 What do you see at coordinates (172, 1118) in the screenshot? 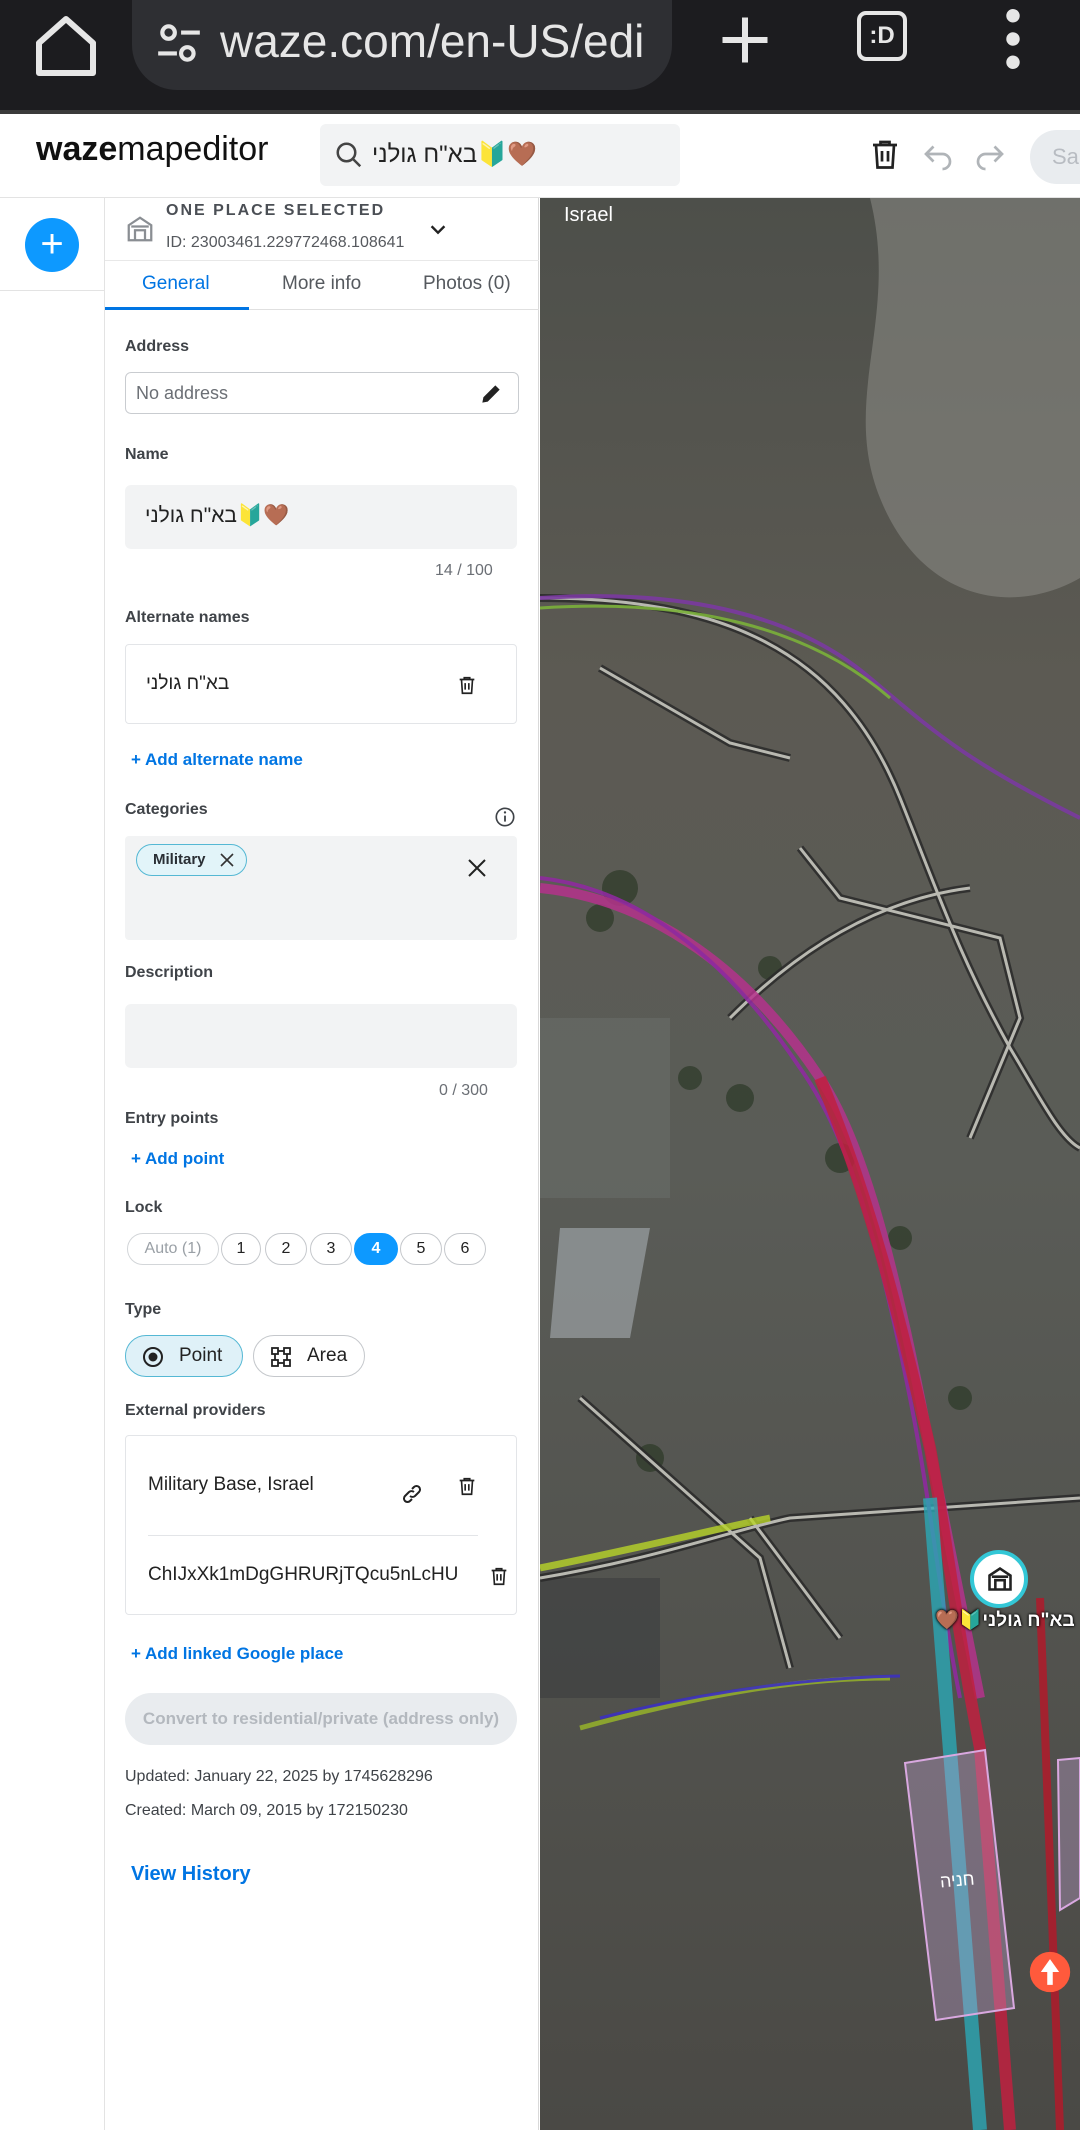
I see `entry-points-label: Entry points` at bounding box center [172, 1118].